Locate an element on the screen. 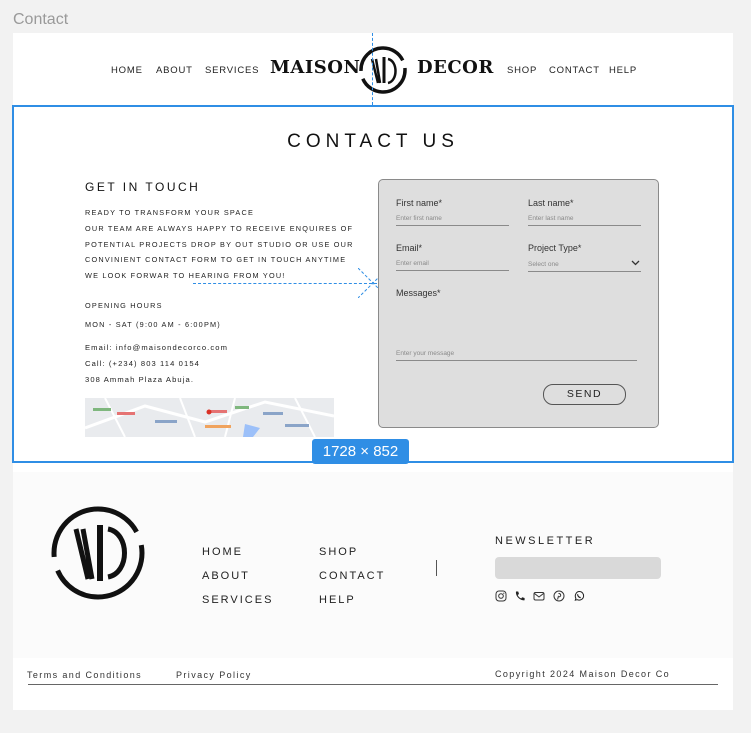  project-type-underline is located at coordinates (584, 271).